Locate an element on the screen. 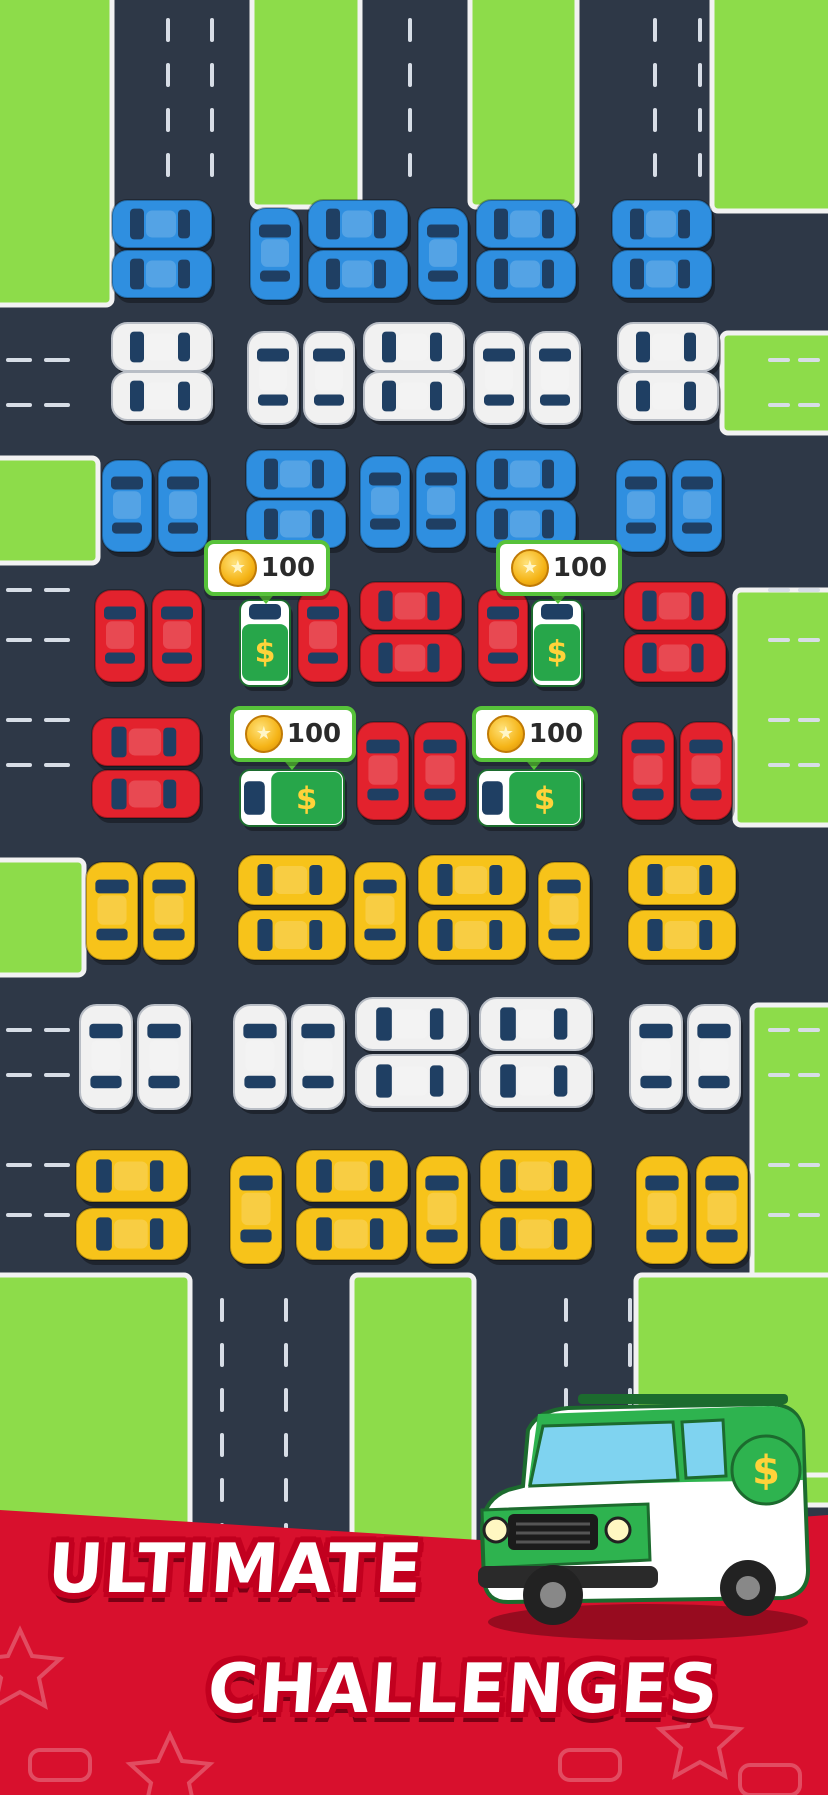 The height and width of the screenshot is (1795, 828). promo-title-line2: CHALLENGES is located at coordinates (463, 1689).